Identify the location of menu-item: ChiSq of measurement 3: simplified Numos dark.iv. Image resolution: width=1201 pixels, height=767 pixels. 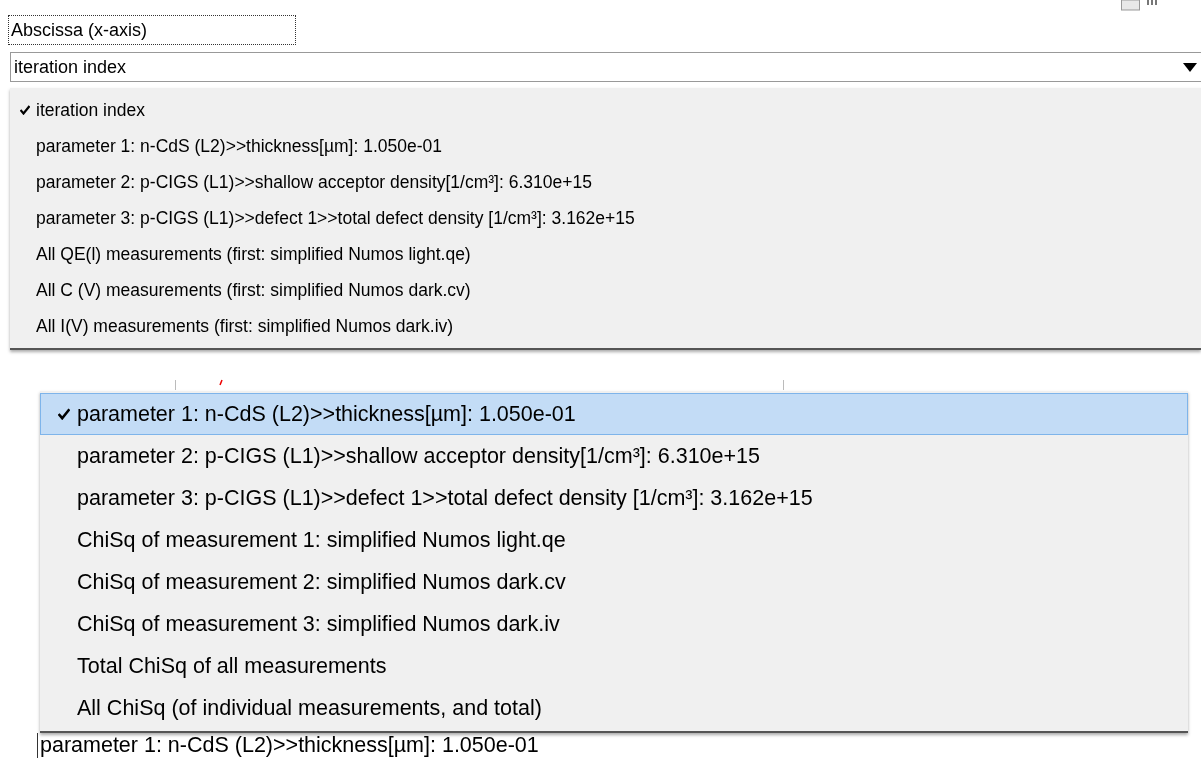
(614, 624).